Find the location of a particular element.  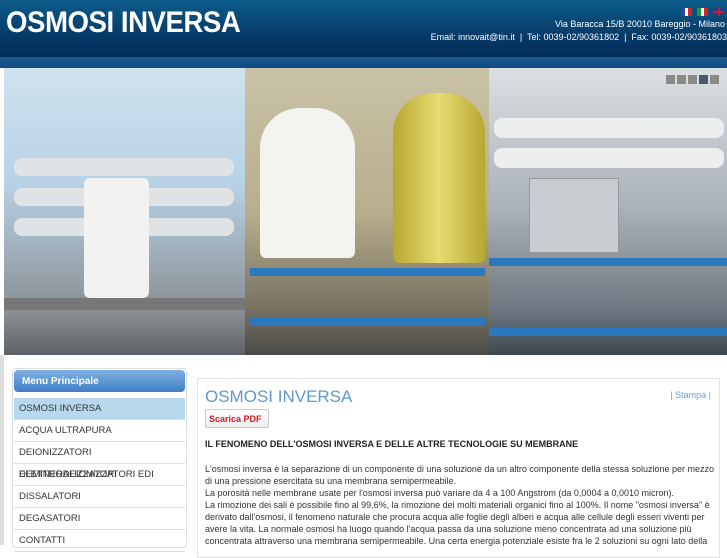

menu-item-acqua-ultrapura: ACQUA ULTRAPURA is located at coordinates (99, 431).